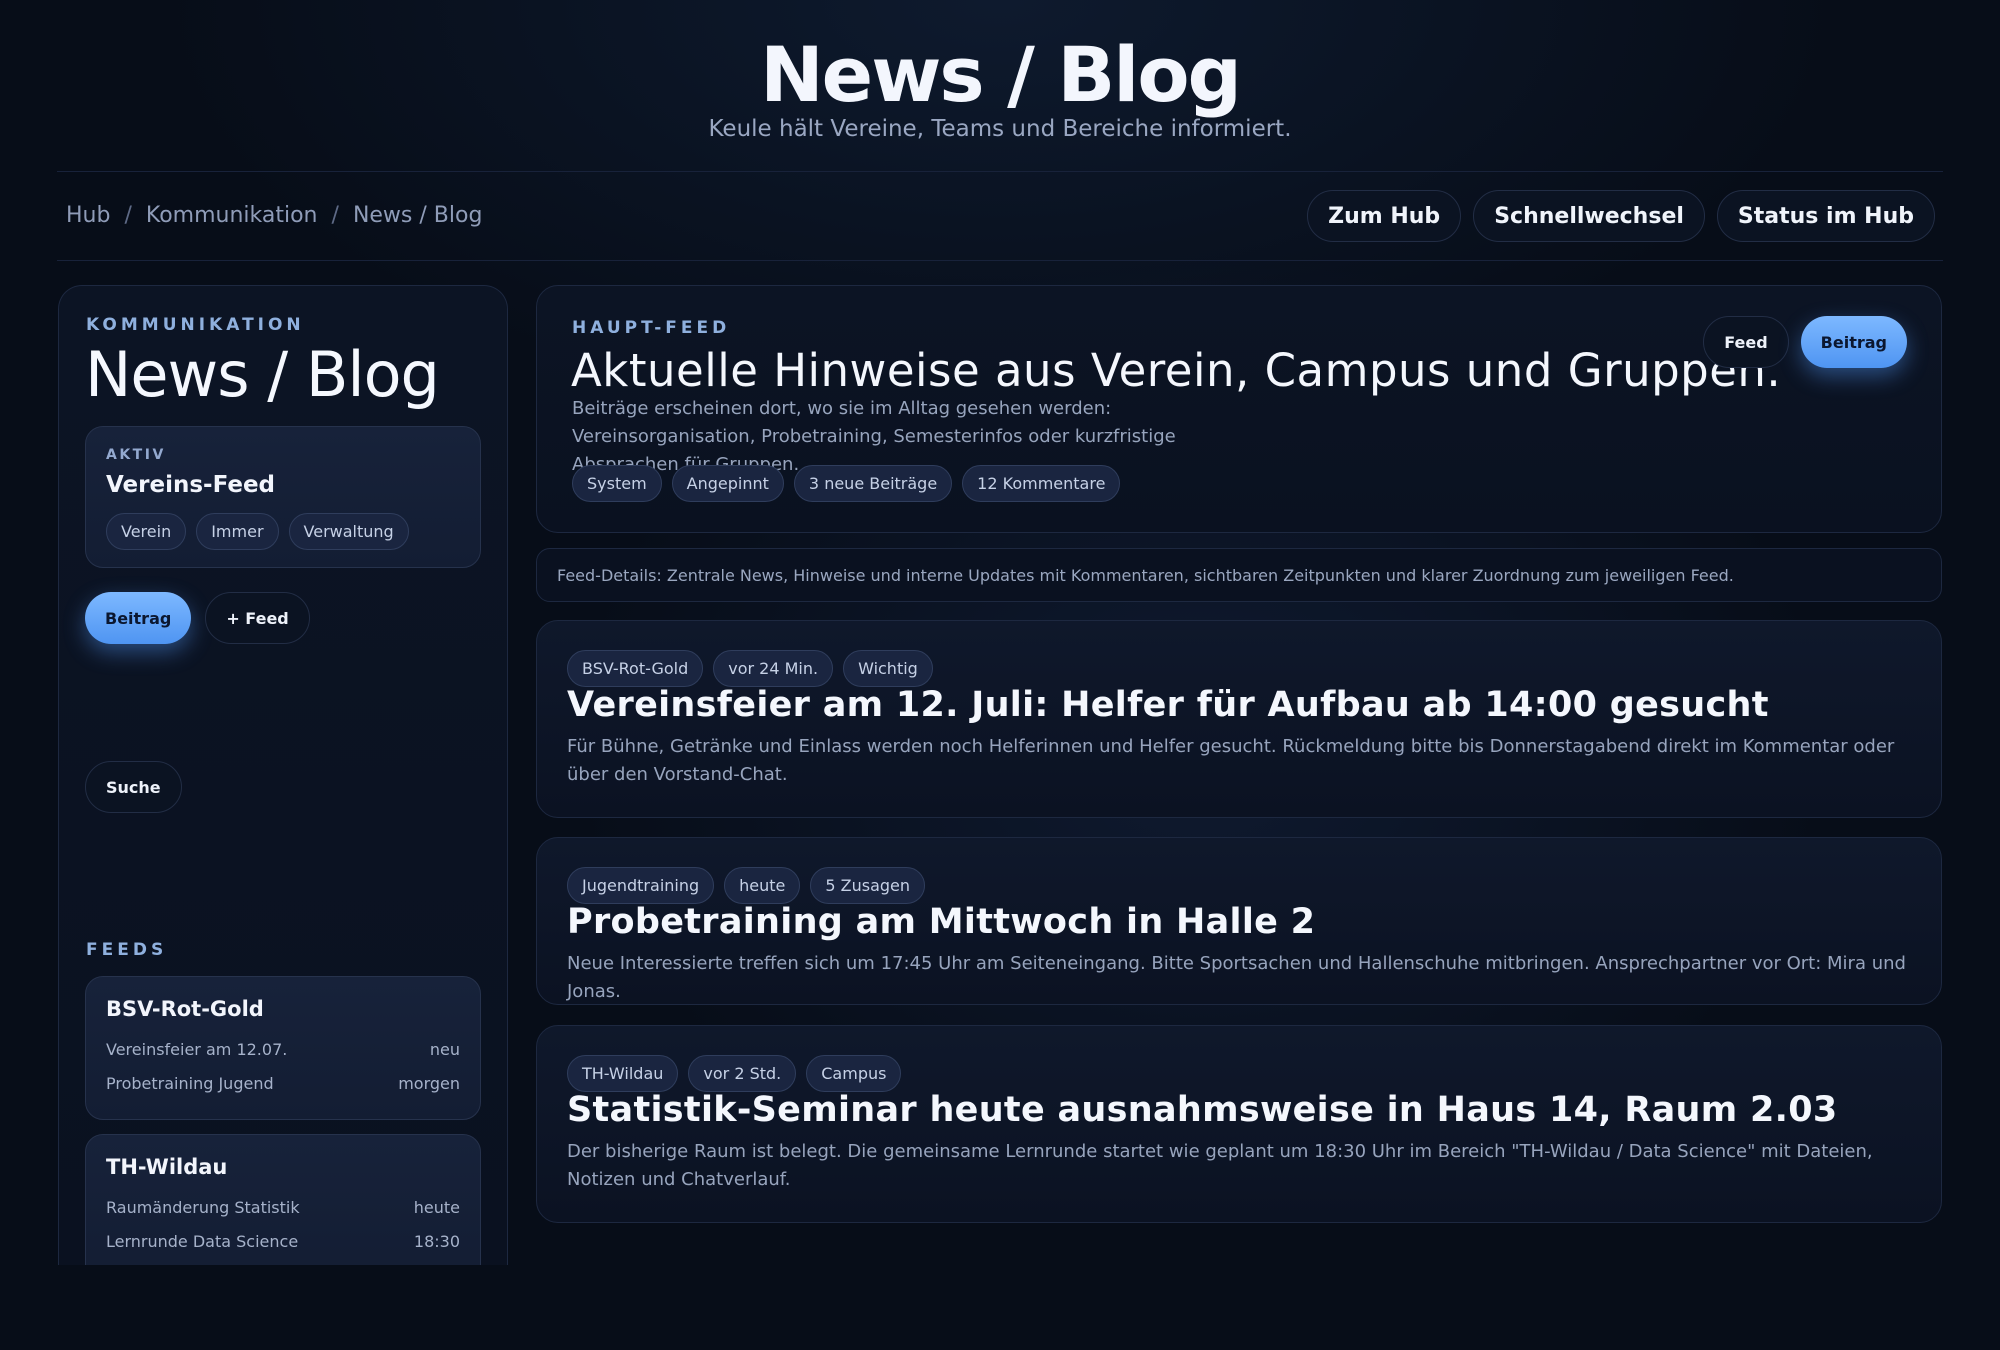 This screenshot has width=2000, height=1350. What do you see at coordinates (191, 485) in the screenshot?
I see `active-feed-name: Vereins-Feed` at bounding box center [191, 485].